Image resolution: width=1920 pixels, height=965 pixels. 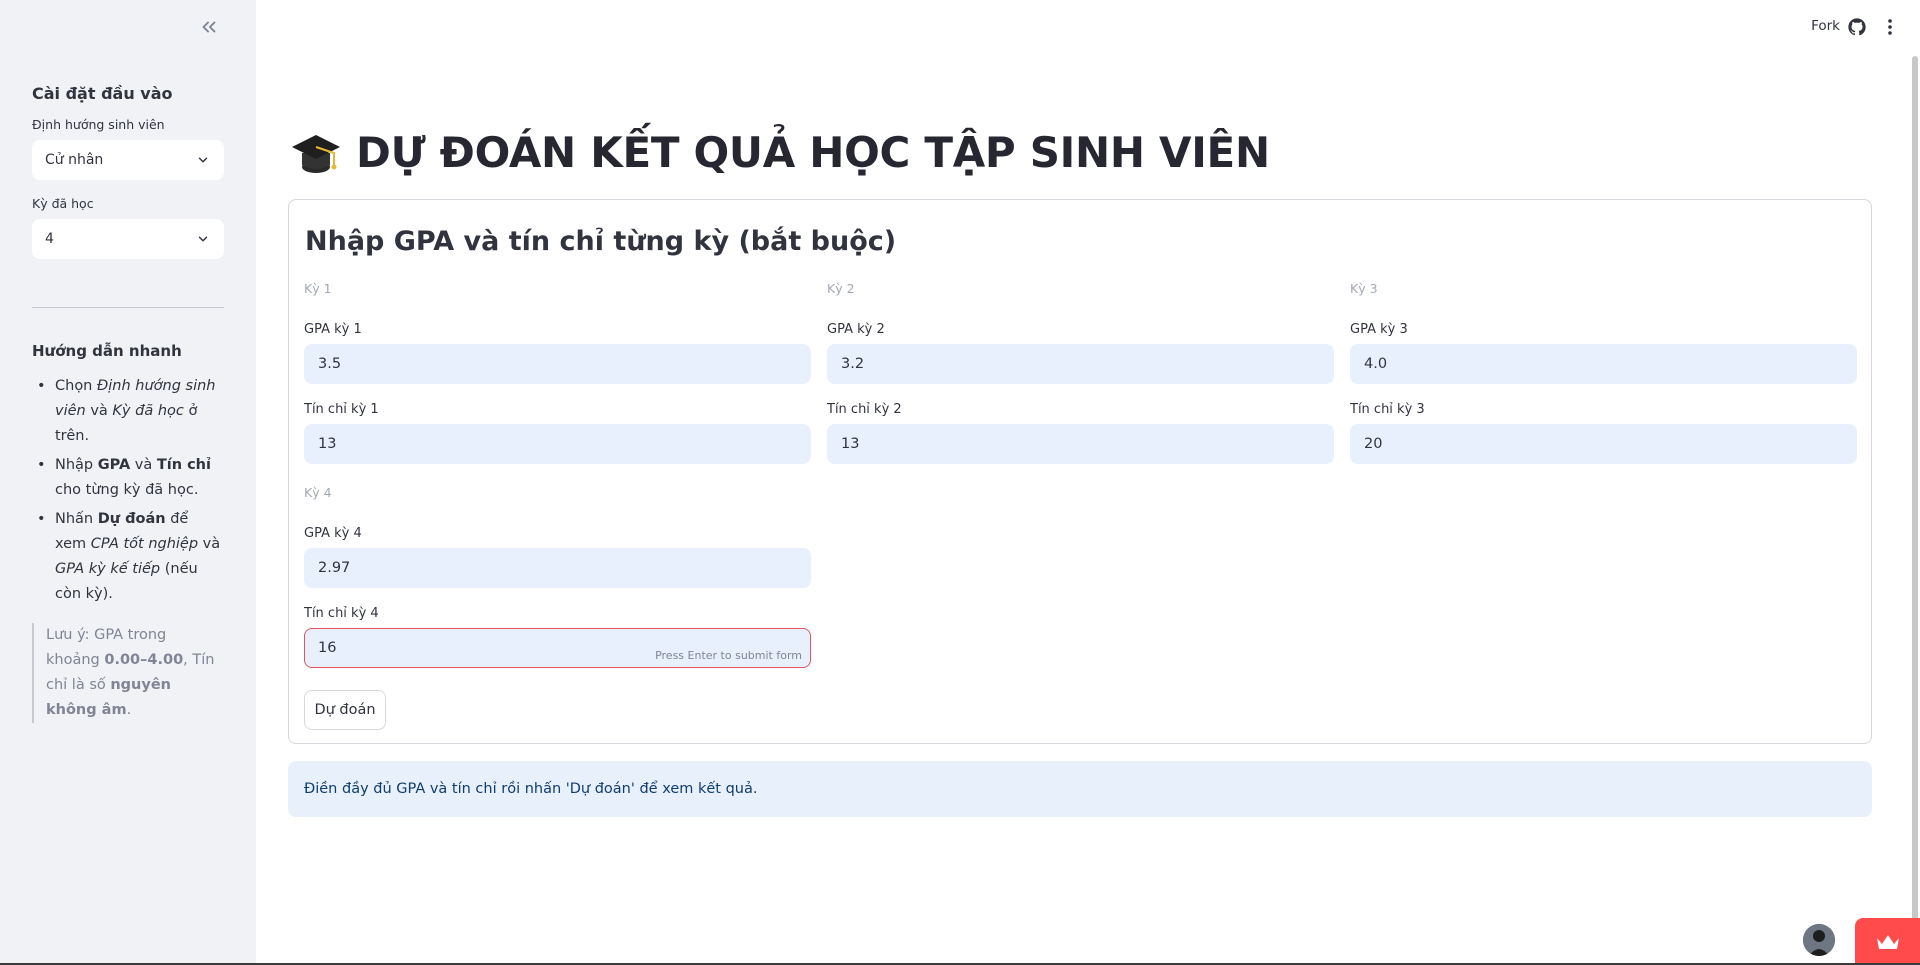 What do you see at coordinates (128, 239) in the screenshot?
I see `terms-select: 4` at bounding box center [128, 239].